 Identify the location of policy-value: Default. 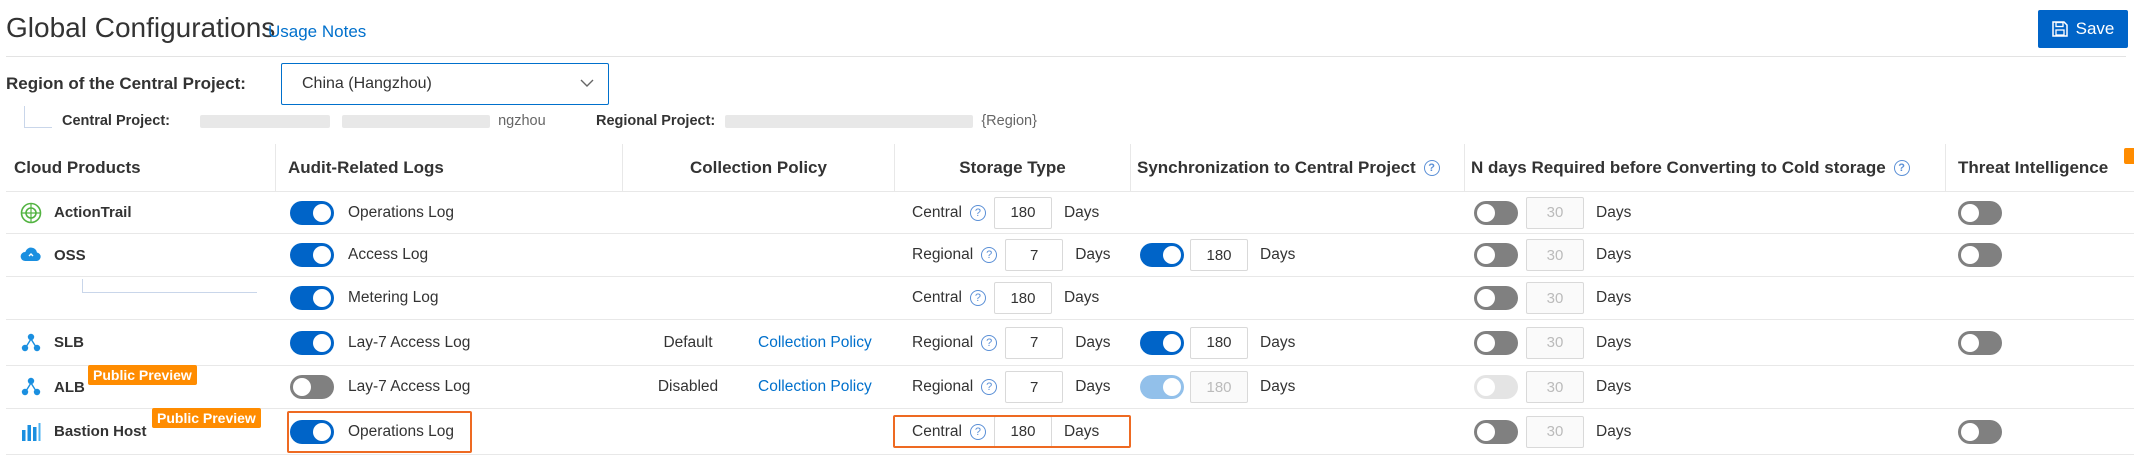
(688, 342).